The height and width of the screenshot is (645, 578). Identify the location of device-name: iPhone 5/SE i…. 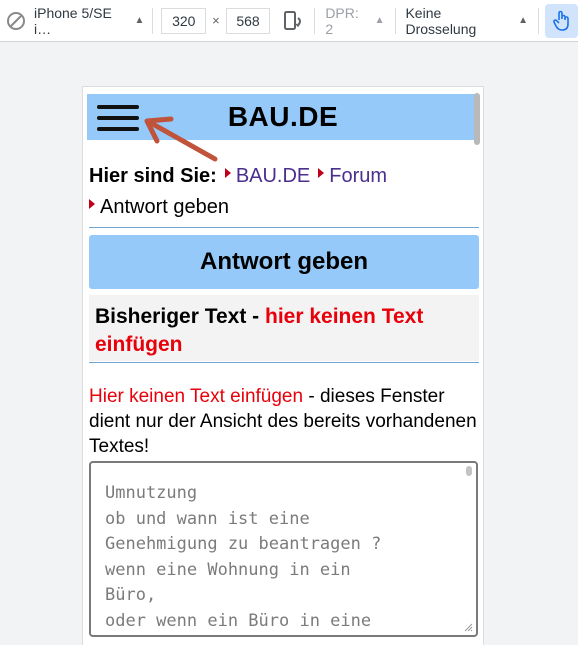
(73, 20).